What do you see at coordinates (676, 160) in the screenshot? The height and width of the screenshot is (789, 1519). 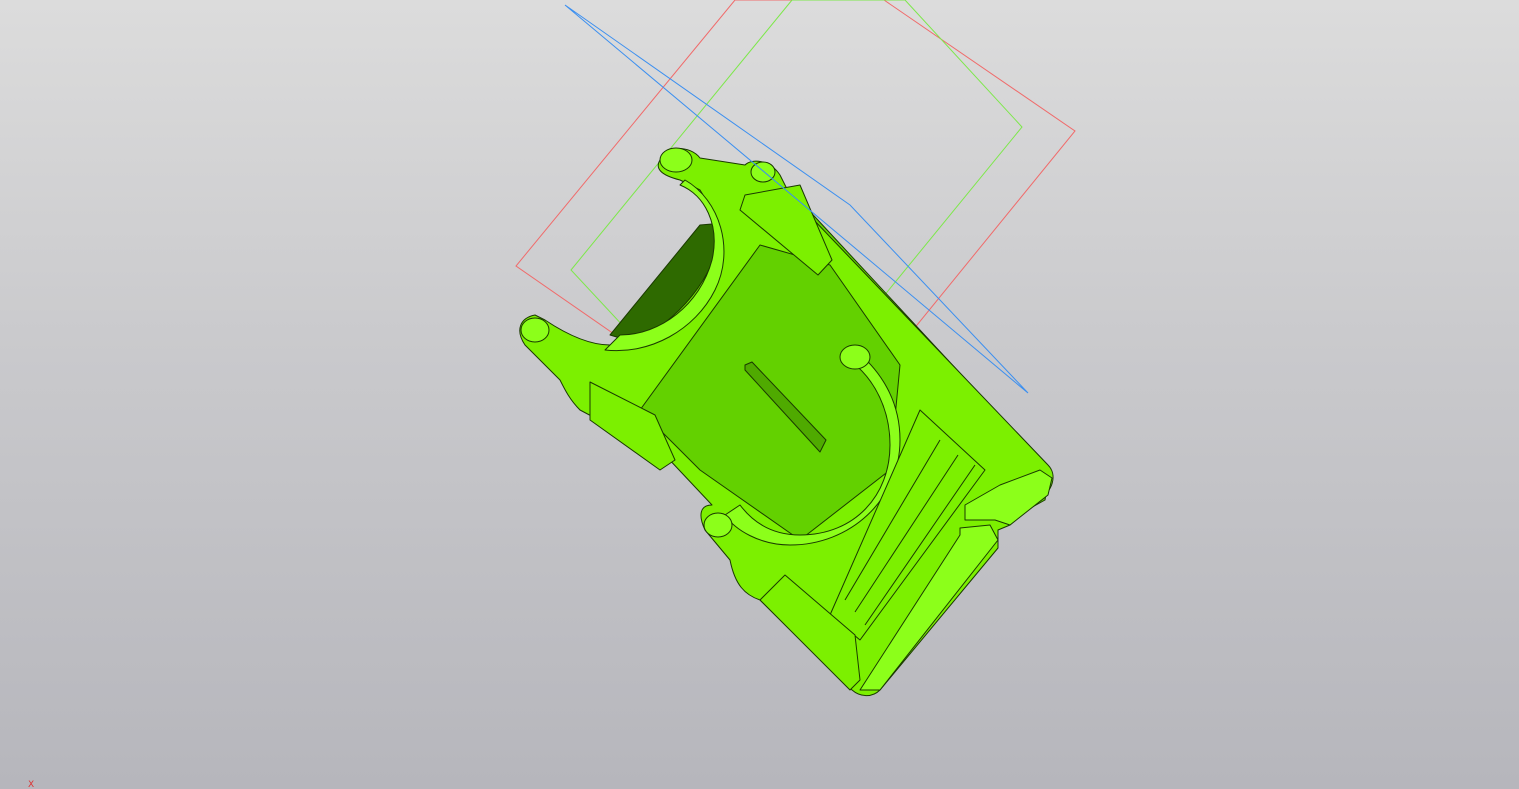 I see `knob-top-left` at bounding box center [676, 160].